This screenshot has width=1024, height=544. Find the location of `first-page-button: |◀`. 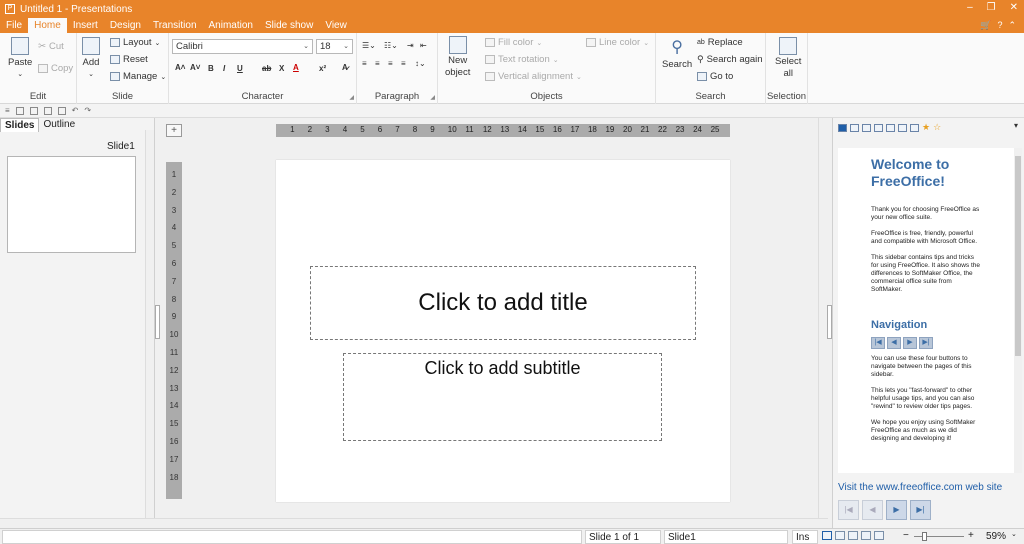

first-page-button: |◀ is located at coordinates (848, 510).